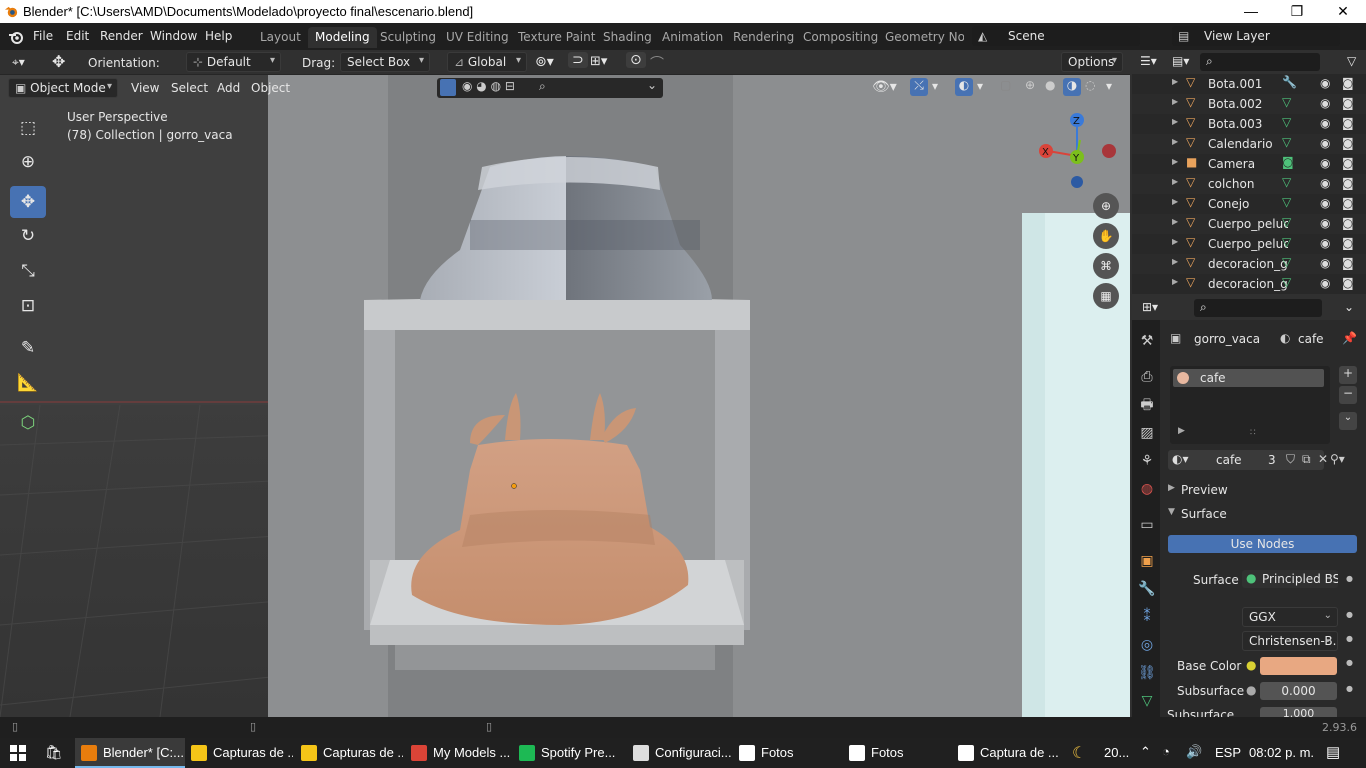 Image resolution: width=1366 pixels, height=768 pixels. Describe the element at coordinates (173, 36) in the screenshot. I see `menu-window: Window` at that location.